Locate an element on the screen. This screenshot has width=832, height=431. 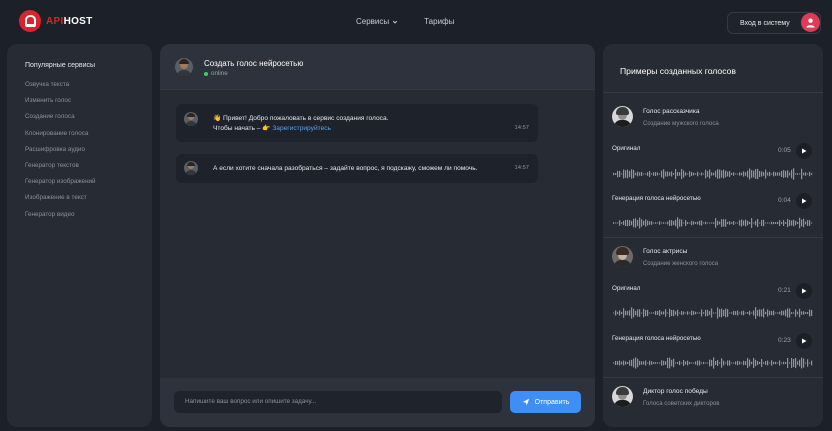
logo-icon is located at coordinates (30, 21).